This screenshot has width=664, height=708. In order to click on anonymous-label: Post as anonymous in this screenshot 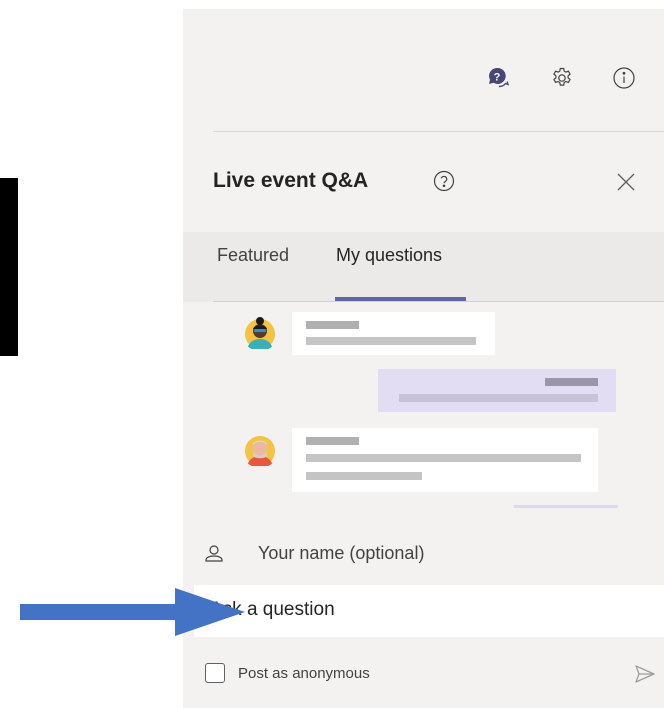, I will do `click(304, 673)`.